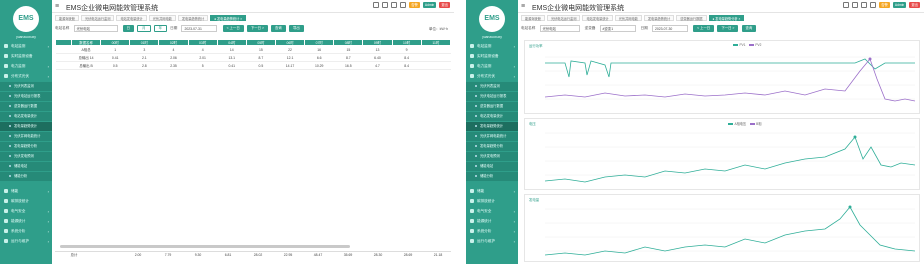  I want to click on tab: ● 发电量趋势统计 ×, so click(228, 18).